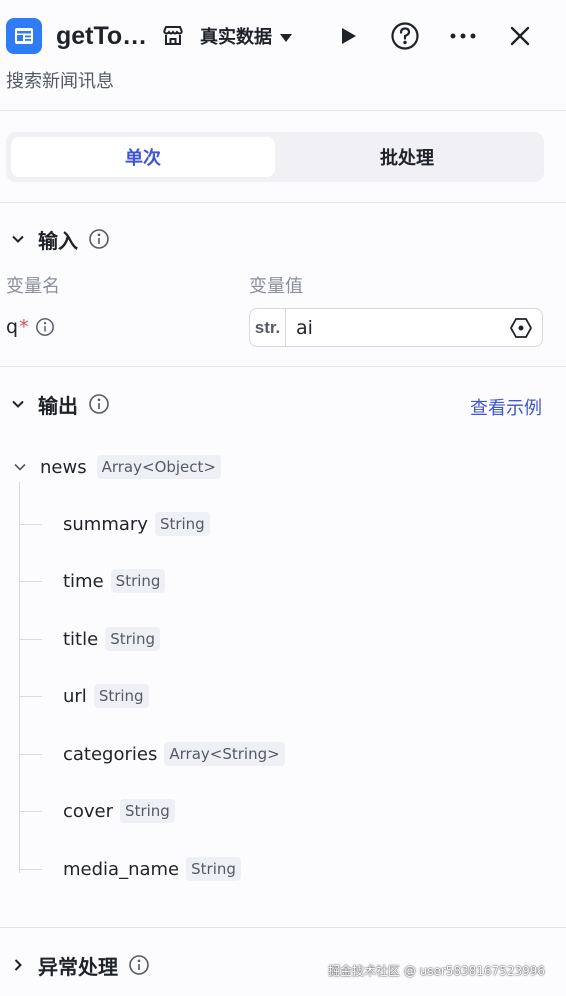 The height and width of the screenshot is (996, 566). What do you see at coordinates (121, 869) in the screenshot?
I see `field-name: media_name` at bounding box center [121, 869].